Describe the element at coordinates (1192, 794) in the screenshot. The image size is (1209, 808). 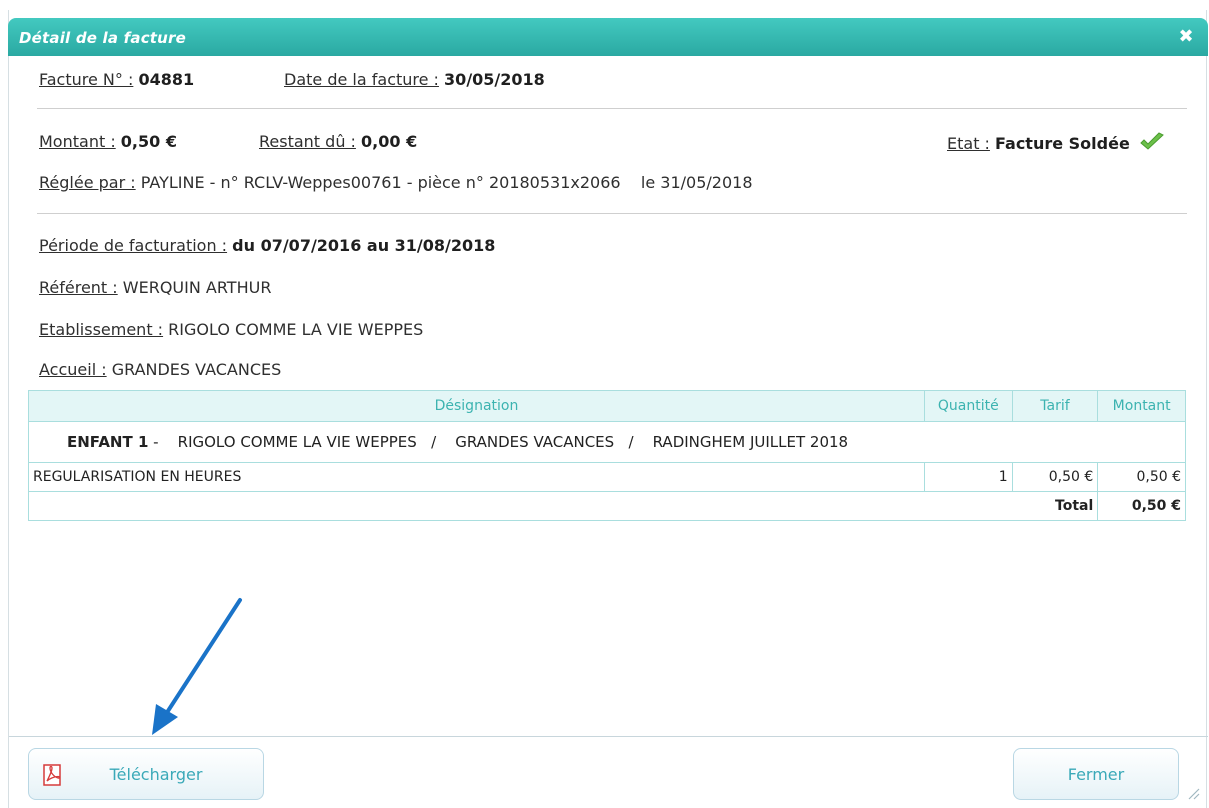
I see `resize-handle-icon` at that location.